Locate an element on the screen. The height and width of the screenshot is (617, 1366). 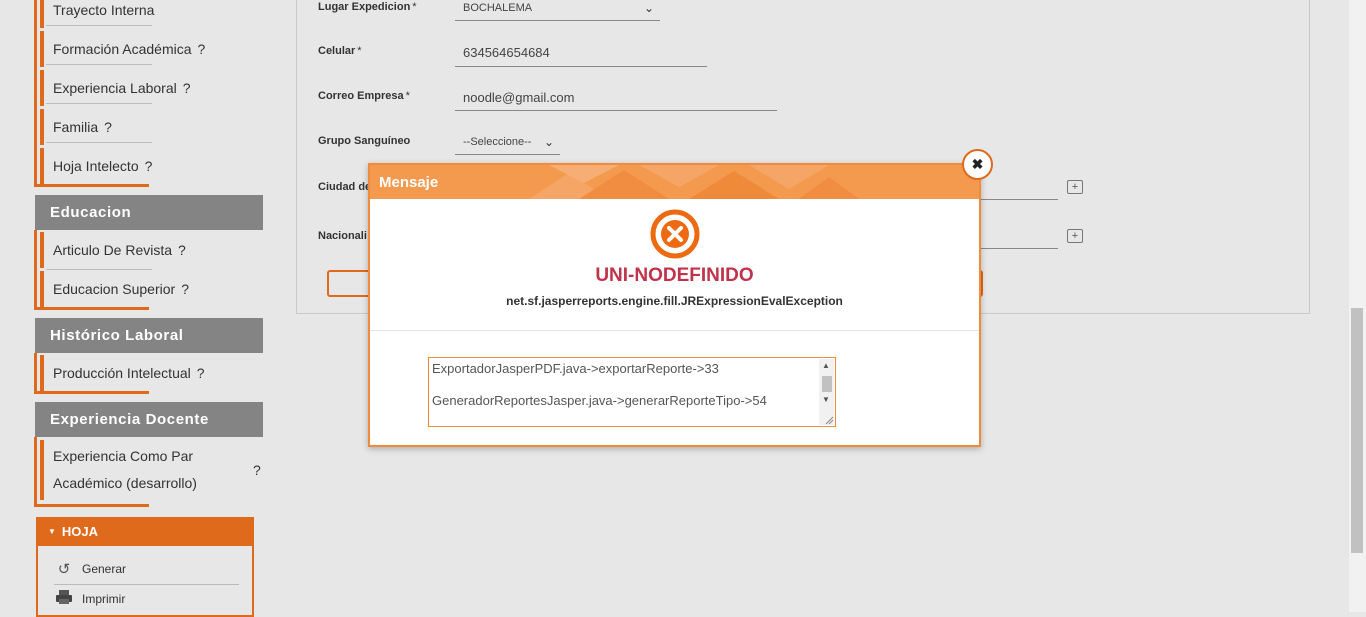
sidebar-item-label: Articulo De Revista is located at coordinates (113, 250).